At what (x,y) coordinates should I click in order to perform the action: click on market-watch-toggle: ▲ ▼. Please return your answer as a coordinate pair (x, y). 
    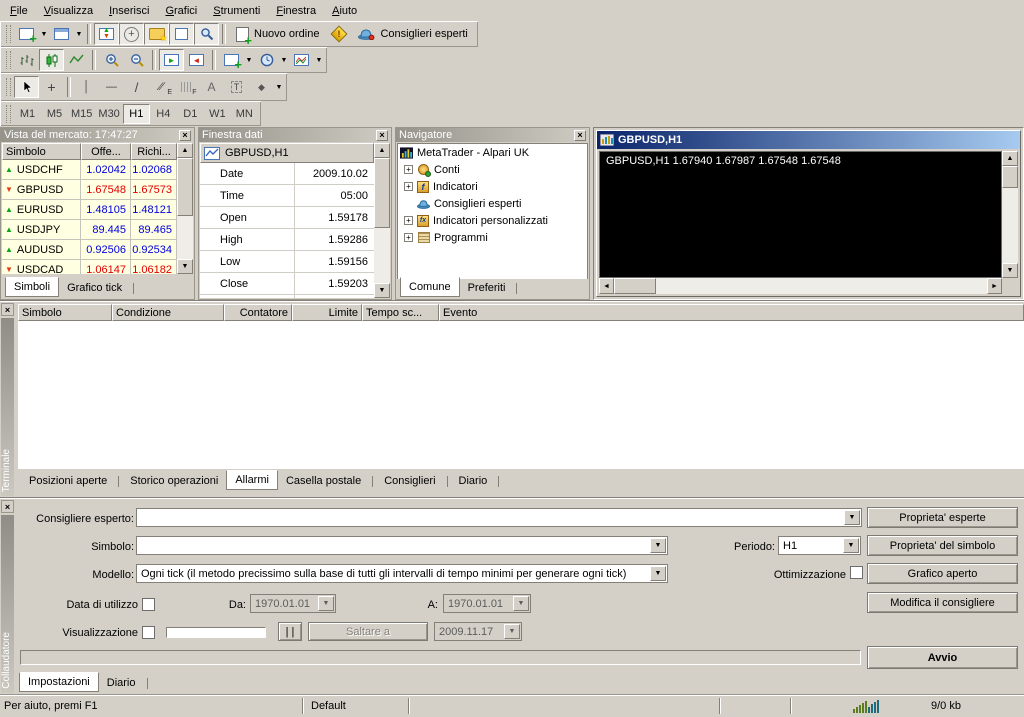
    Looking at the image, I should click on (106, 34).